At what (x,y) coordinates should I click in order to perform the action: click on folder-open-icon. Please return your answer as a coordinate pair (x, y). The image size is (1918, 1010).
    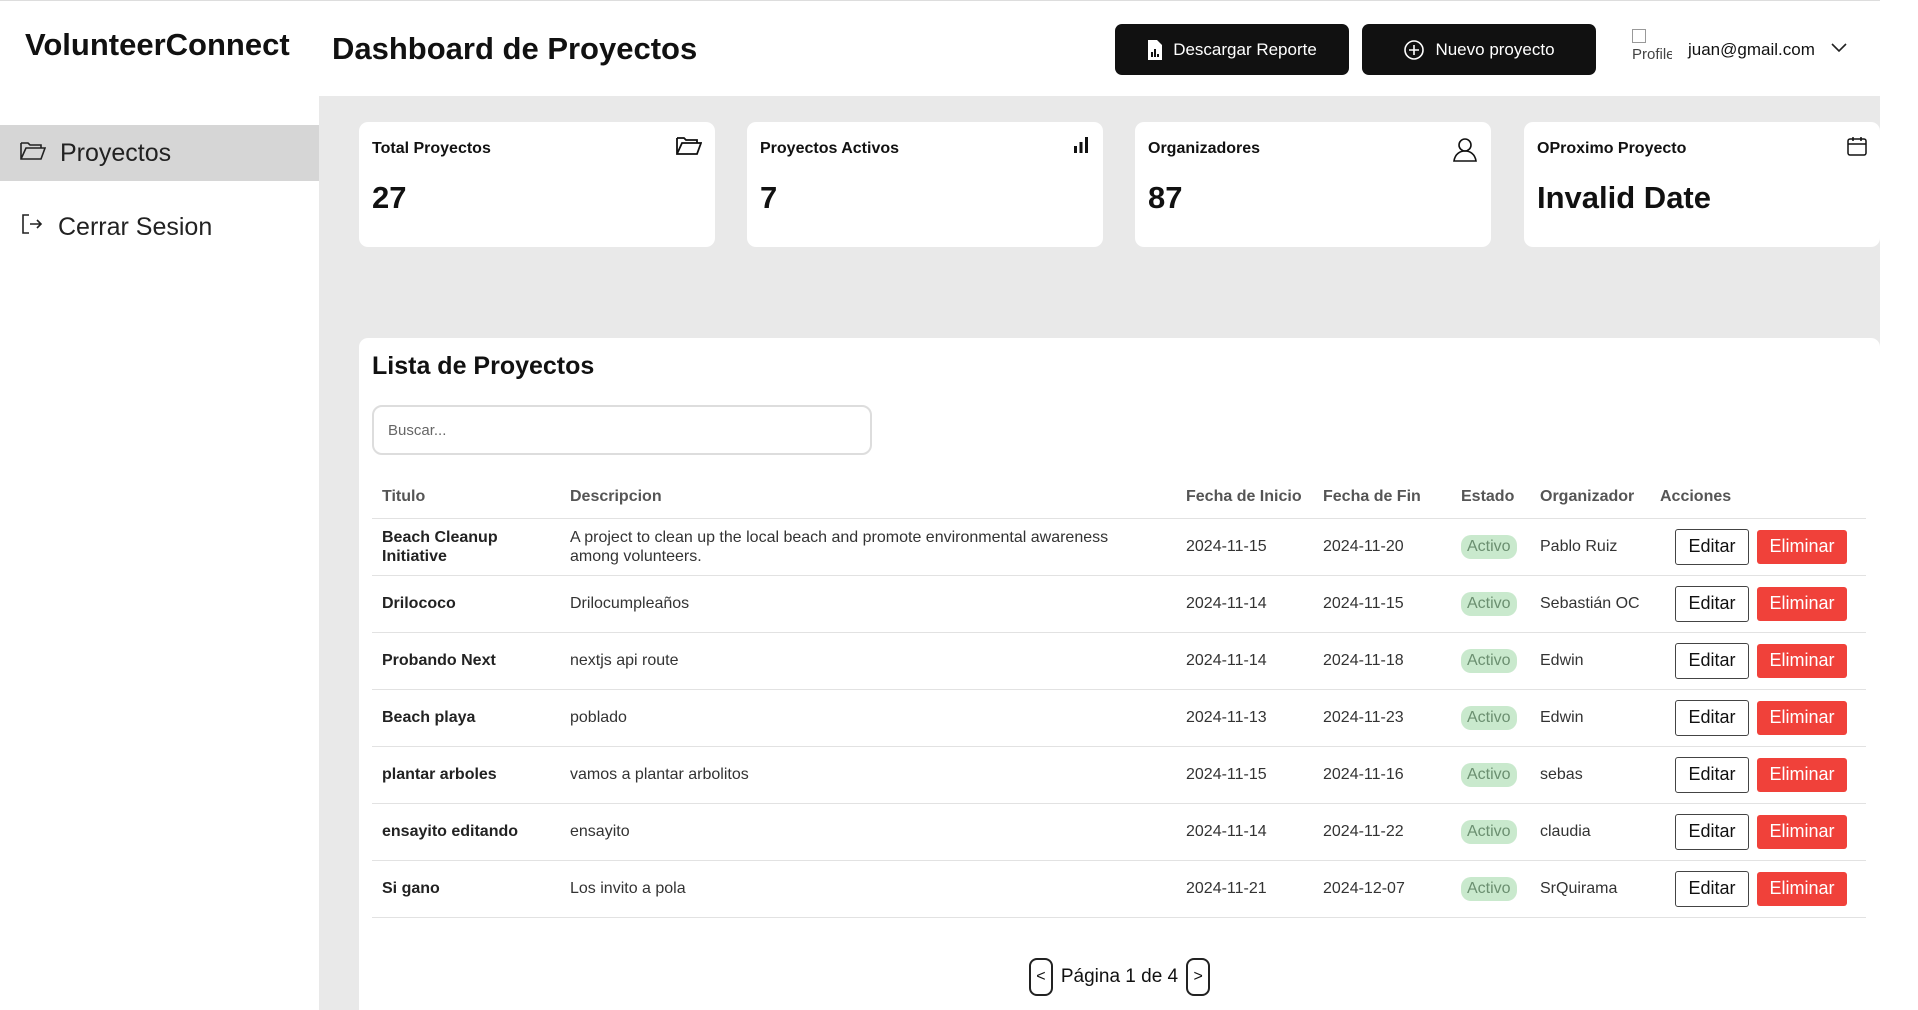
    Looking at the image, I should click on (33, 153).